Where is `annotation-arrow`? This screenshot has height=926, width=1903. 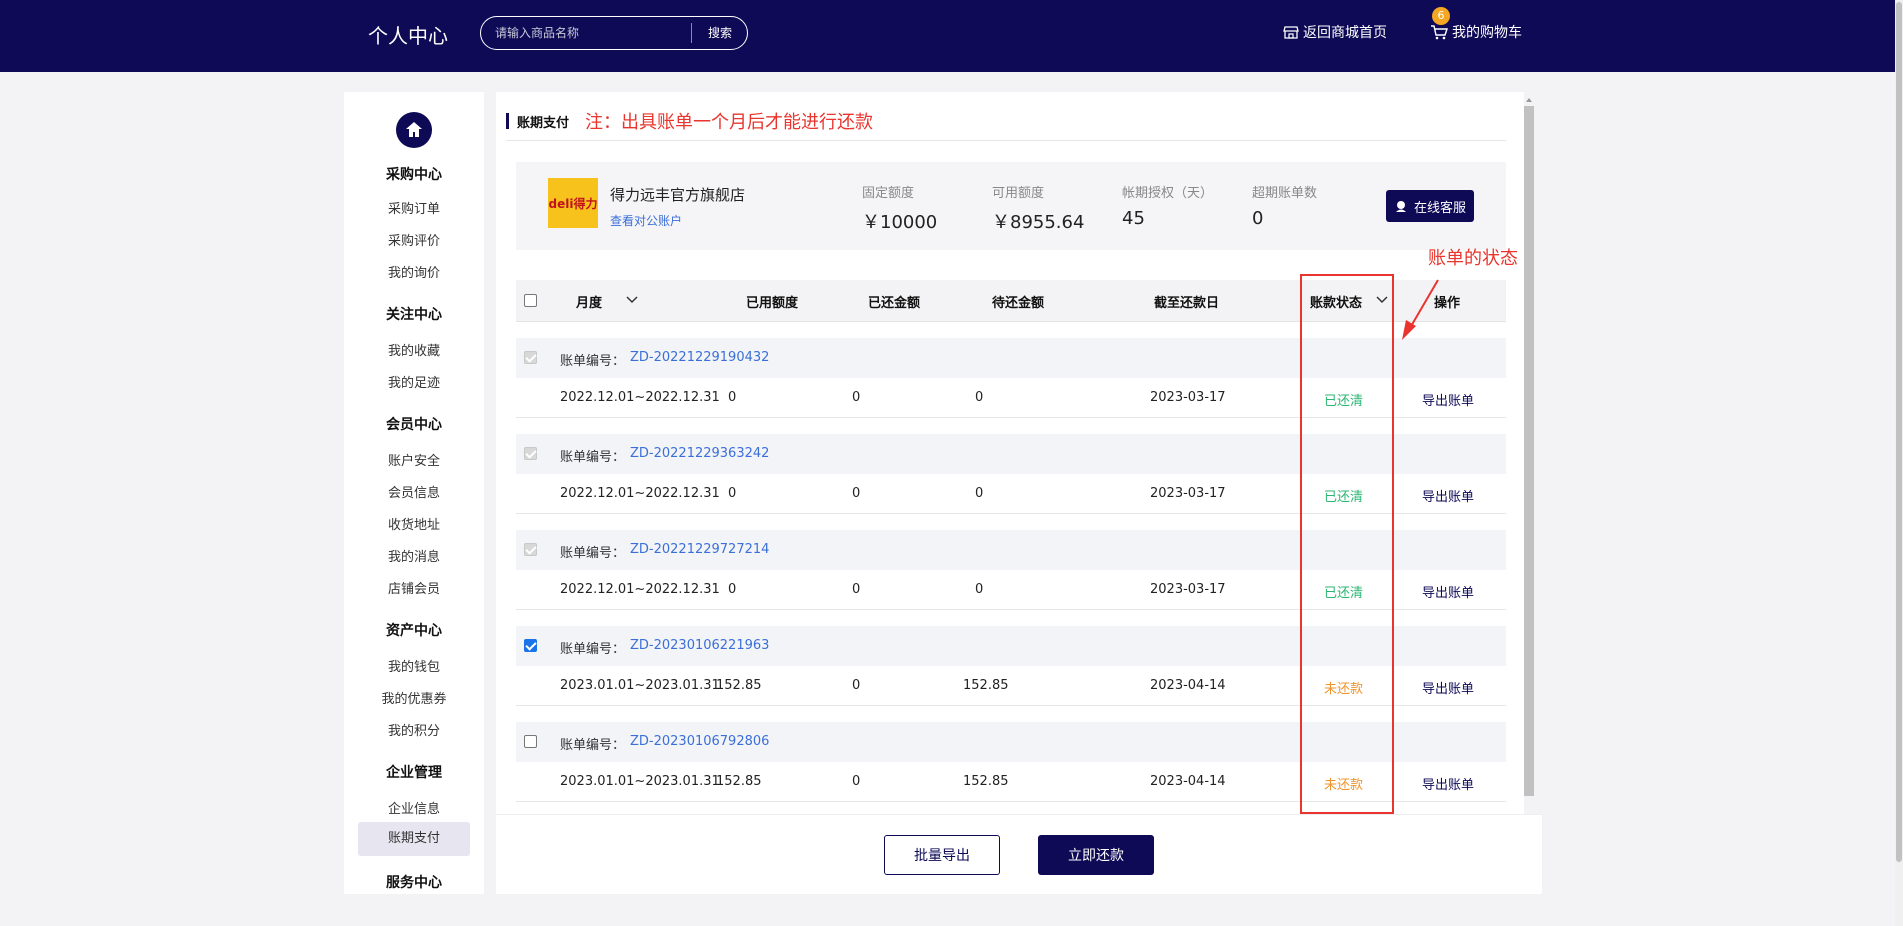
annotation-arrow is located at coordinates (1420, 309).